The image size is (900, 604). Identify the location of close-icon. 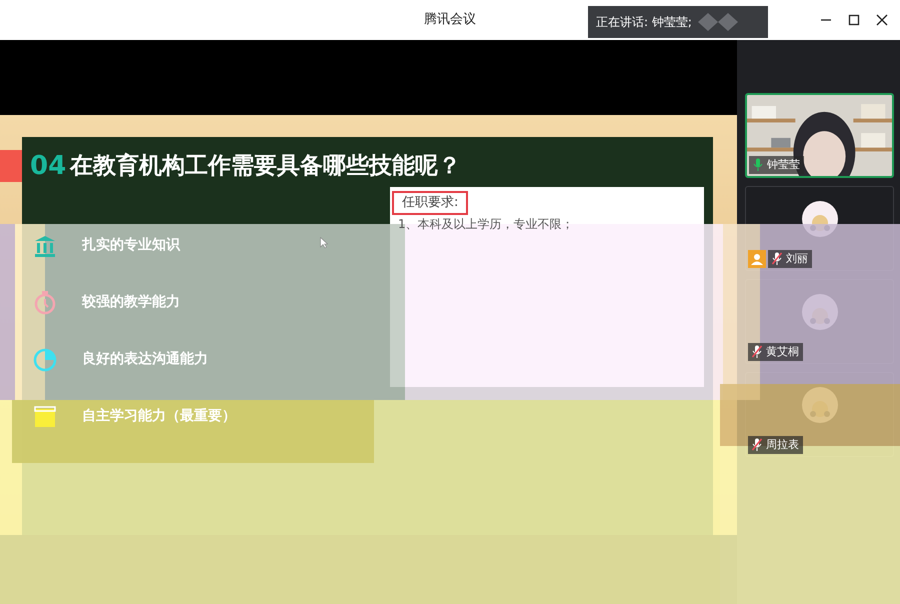
(882, 20).